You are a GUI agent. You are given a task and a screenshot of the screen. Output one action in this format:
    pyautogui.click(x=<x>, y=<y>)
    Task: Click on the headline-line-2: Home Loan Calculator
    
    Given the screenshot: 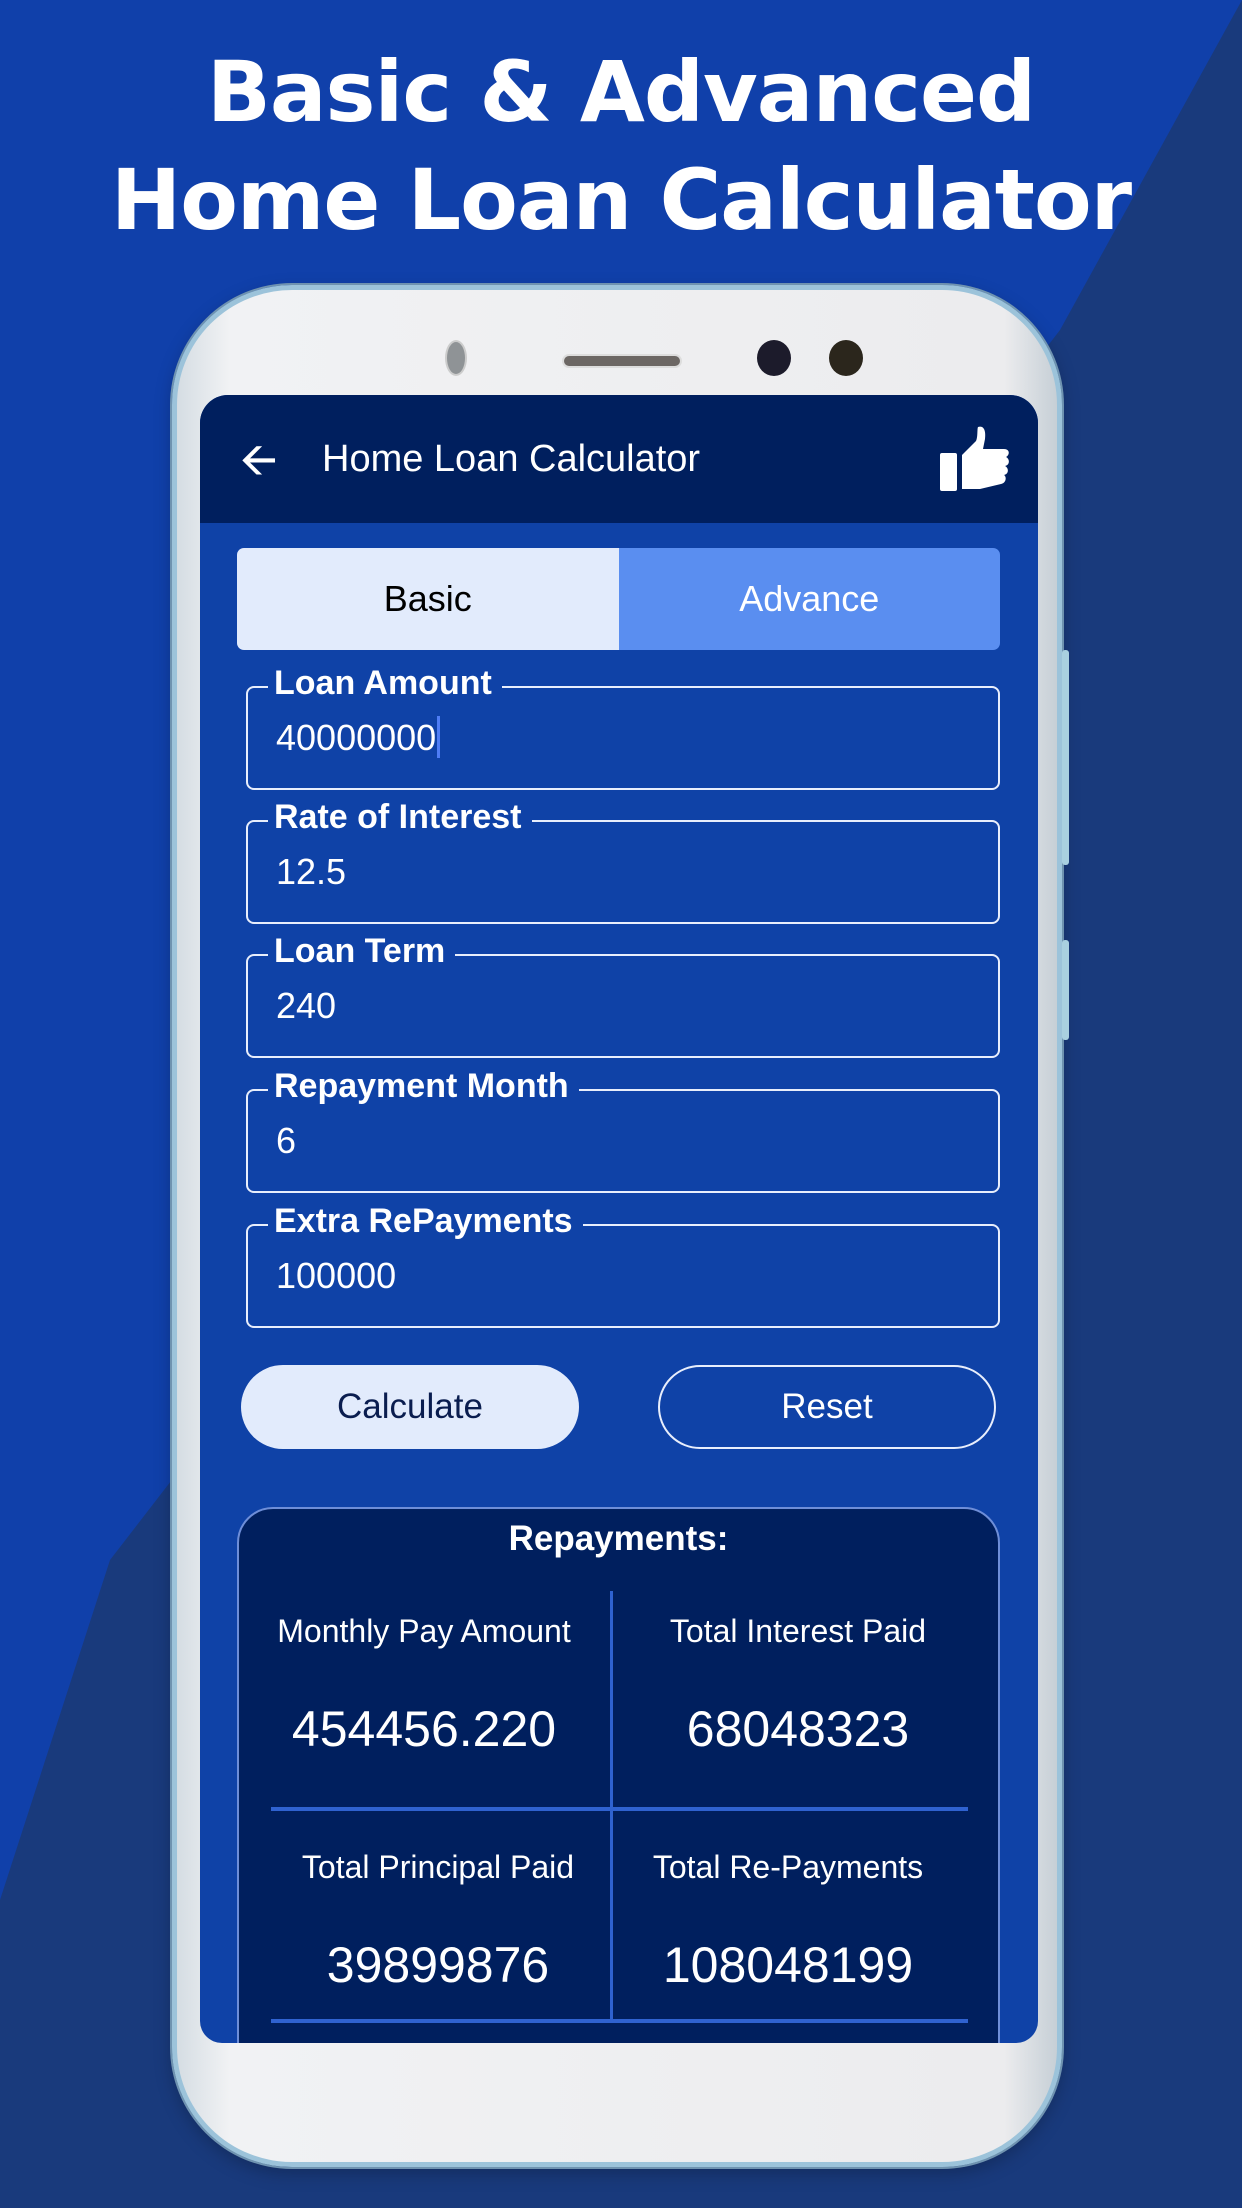 What is the action you would take?
    pyautogui.click(x=621, y=200)
    